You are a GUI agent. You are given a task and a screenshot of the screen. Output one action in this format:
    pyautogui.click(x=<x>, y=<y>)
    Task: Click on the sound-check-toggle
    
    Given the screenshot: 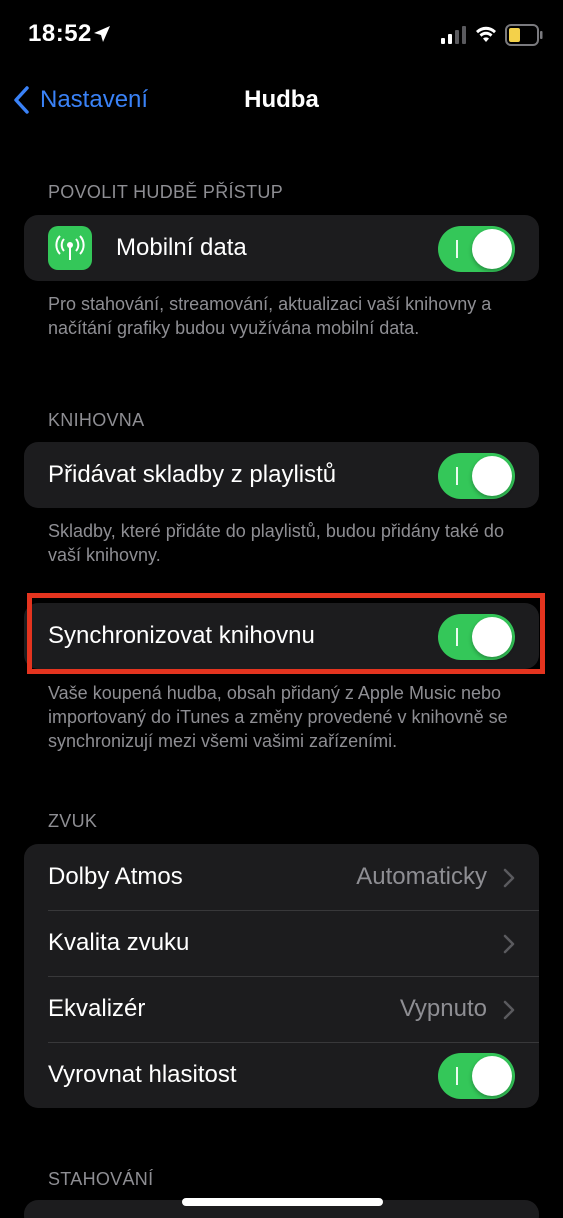 What is the action you would take?
    pyautogui.click(x=476, y=1076)
    